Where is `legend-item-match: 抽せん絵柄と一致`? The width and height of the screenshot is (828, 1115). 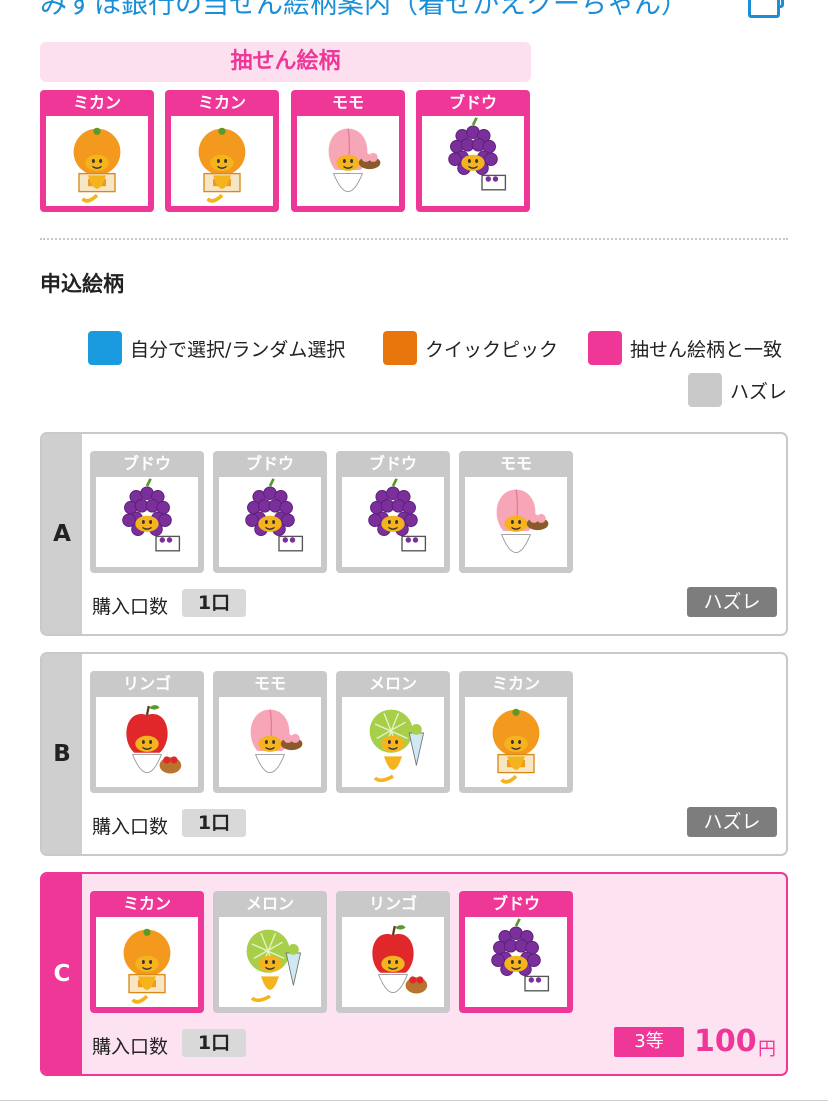 legend-item-match: 抽せん絵柄と一致 is located at coordinates (685, 348).